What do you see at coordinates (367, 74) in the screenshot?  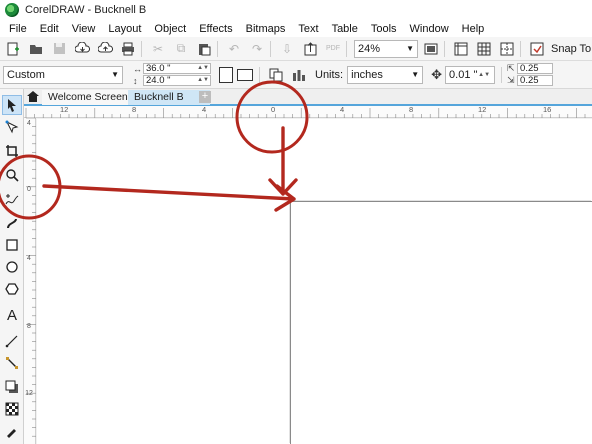 I see `units-value: inches` at bounding box center [367, 74].